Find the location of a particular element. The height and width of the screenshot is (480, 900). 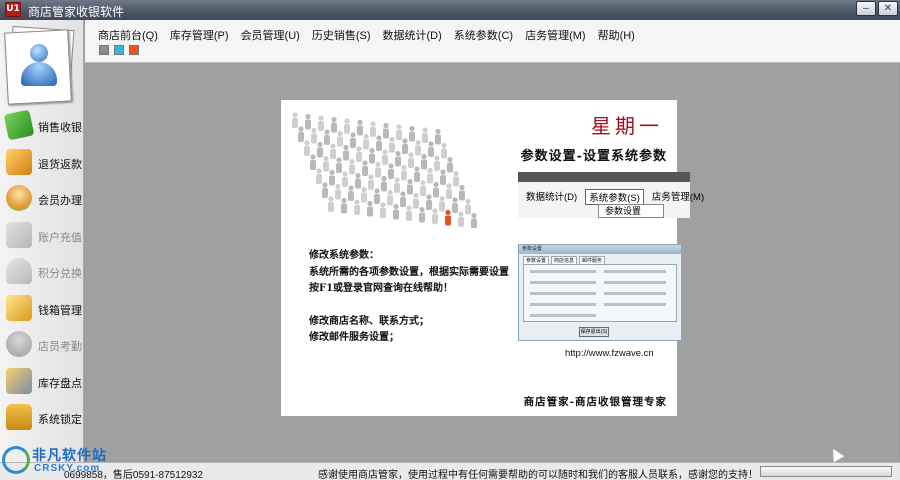

user-profile-icon is located at coordinates (40, 65).